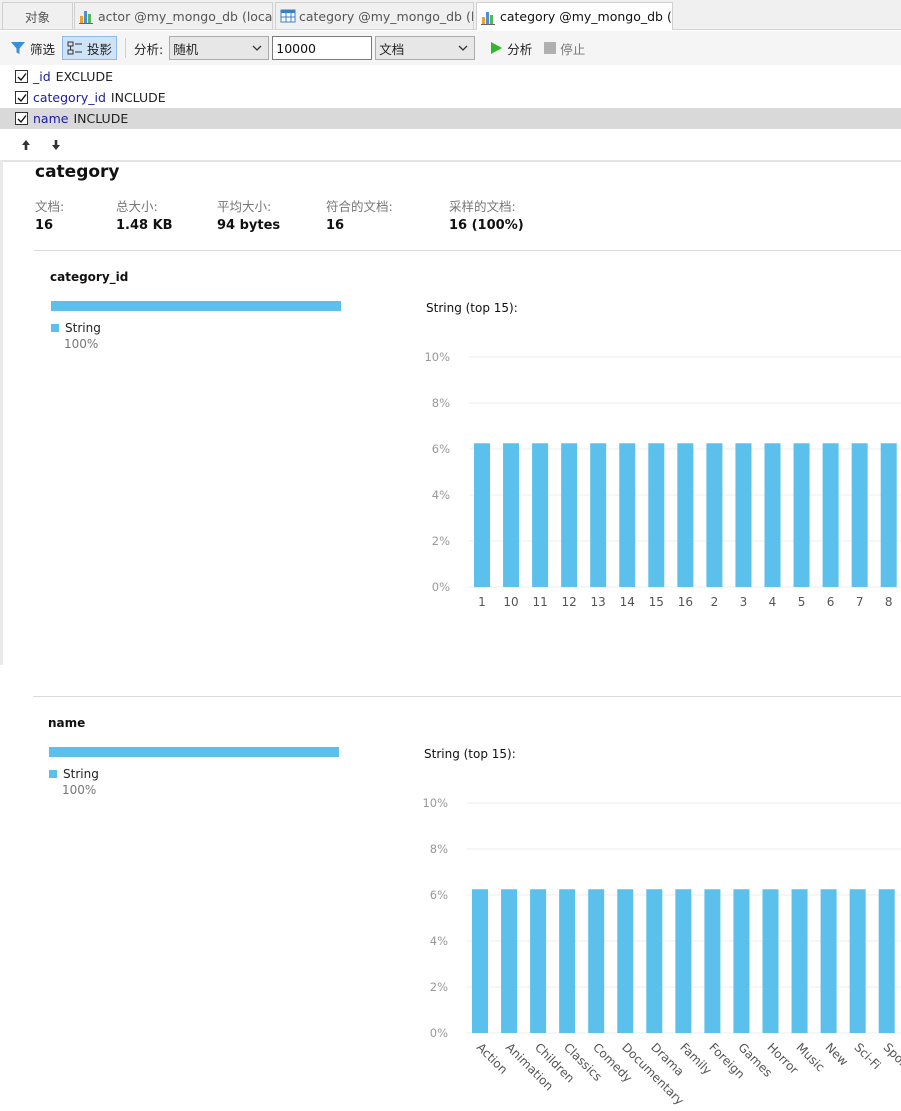 This screenshot has height=1111, width=901. What do you see at coordinates (288, 16) in the screenshot?
I see `table-grid-icon` at bounding box center [288, 16].